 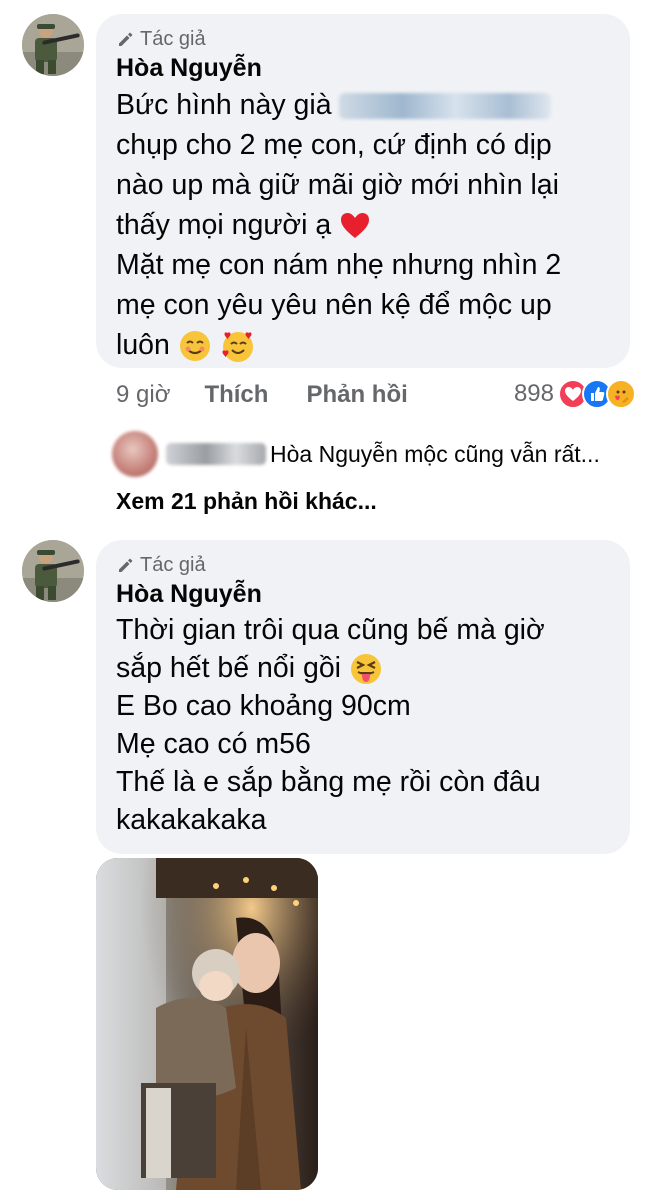 What do you see at coordinates (216, 454) in the screenshot?
I see `blurred-reply-author` at bounding box center [216, 454].